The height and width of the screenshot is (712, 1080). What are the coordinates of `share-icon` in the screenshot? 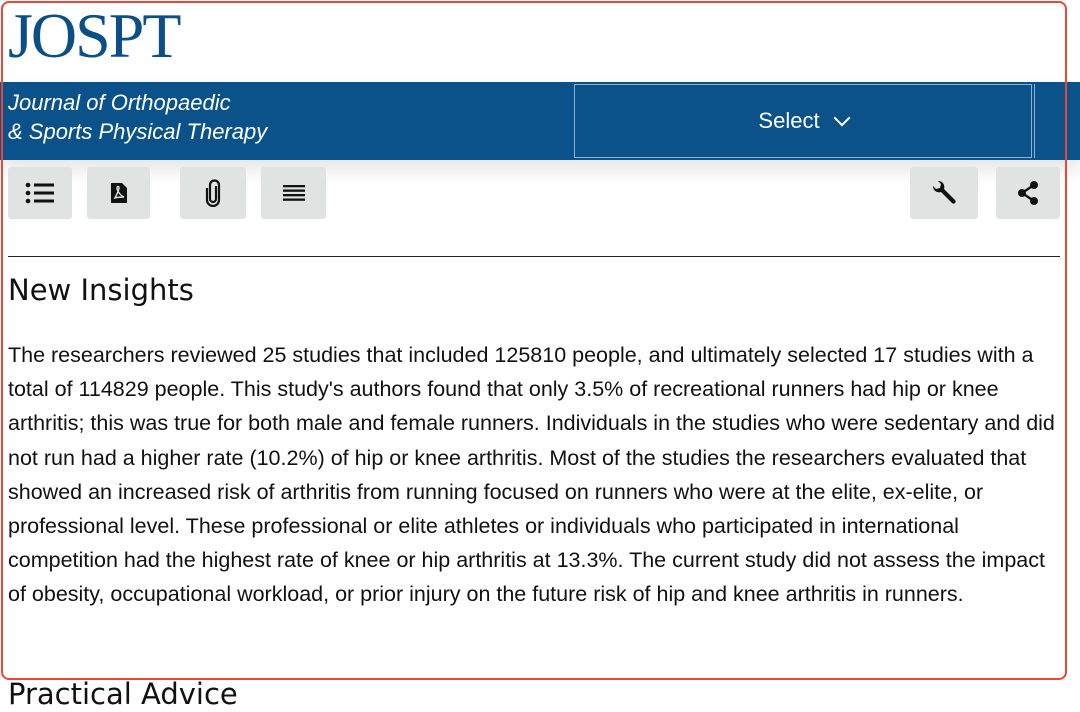 It's located at (1028, 193).